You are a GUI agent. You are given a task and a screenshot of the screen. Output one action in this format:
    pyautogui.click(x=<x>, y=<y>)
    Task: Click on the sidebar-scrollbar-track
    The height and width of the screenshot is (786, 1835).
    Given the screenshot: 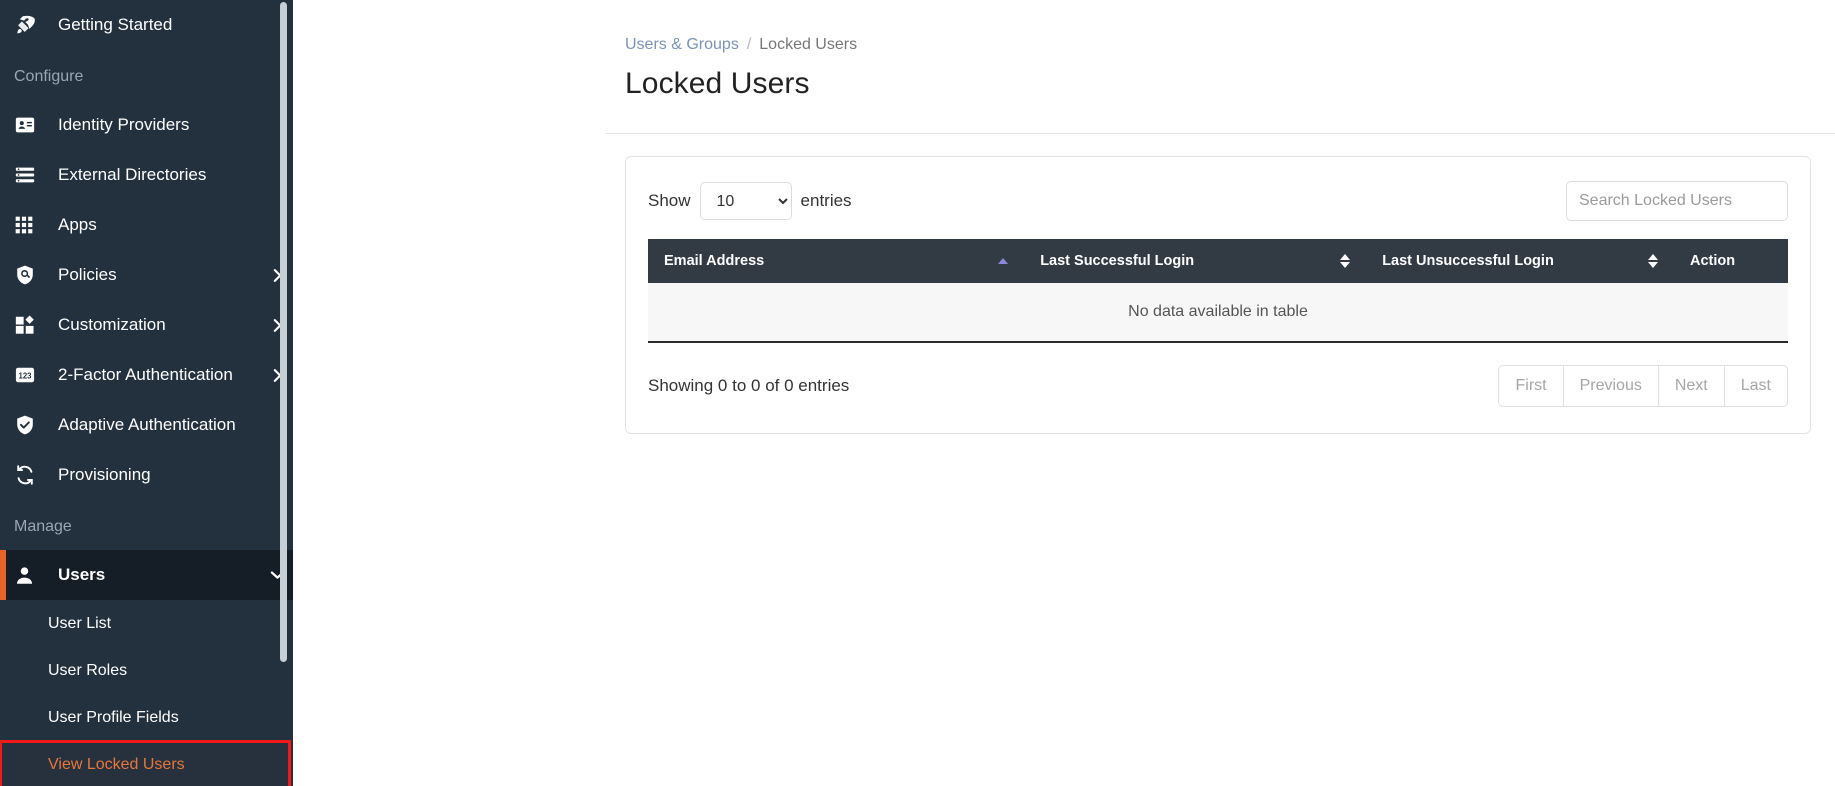 What is the action you would take?
    pyautogui.click(x=285, y=393)
    